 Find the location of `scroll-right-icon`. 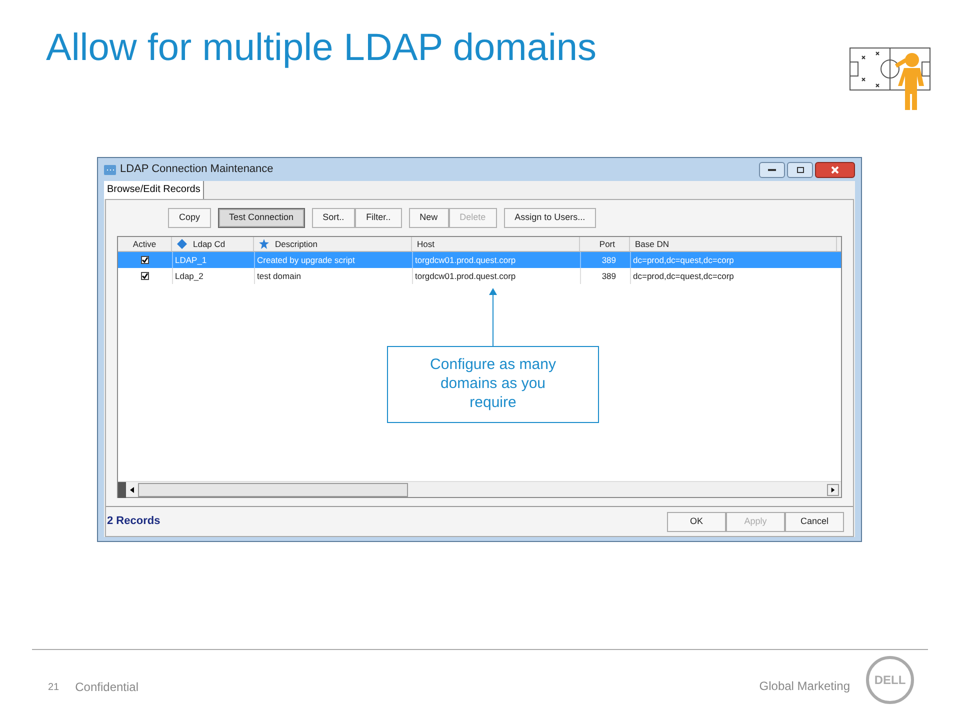

scroll-right-icon is located at coordinates (833, 490).